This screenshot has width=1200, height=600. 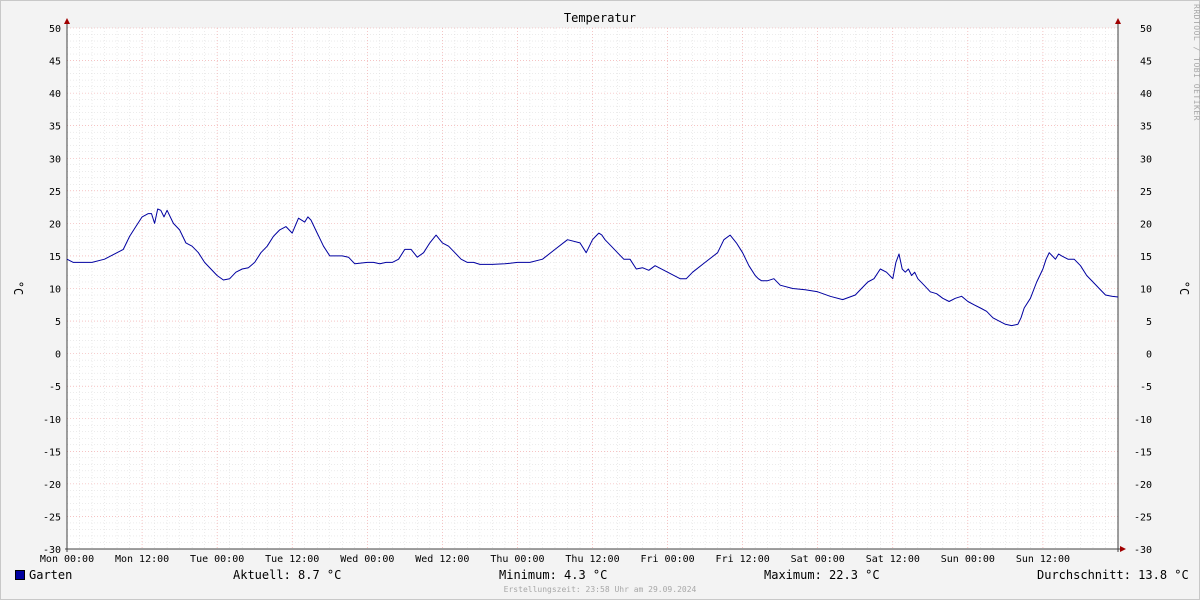 I want to click on y-tick-label-right: 40, so click(x=1146, y=94).